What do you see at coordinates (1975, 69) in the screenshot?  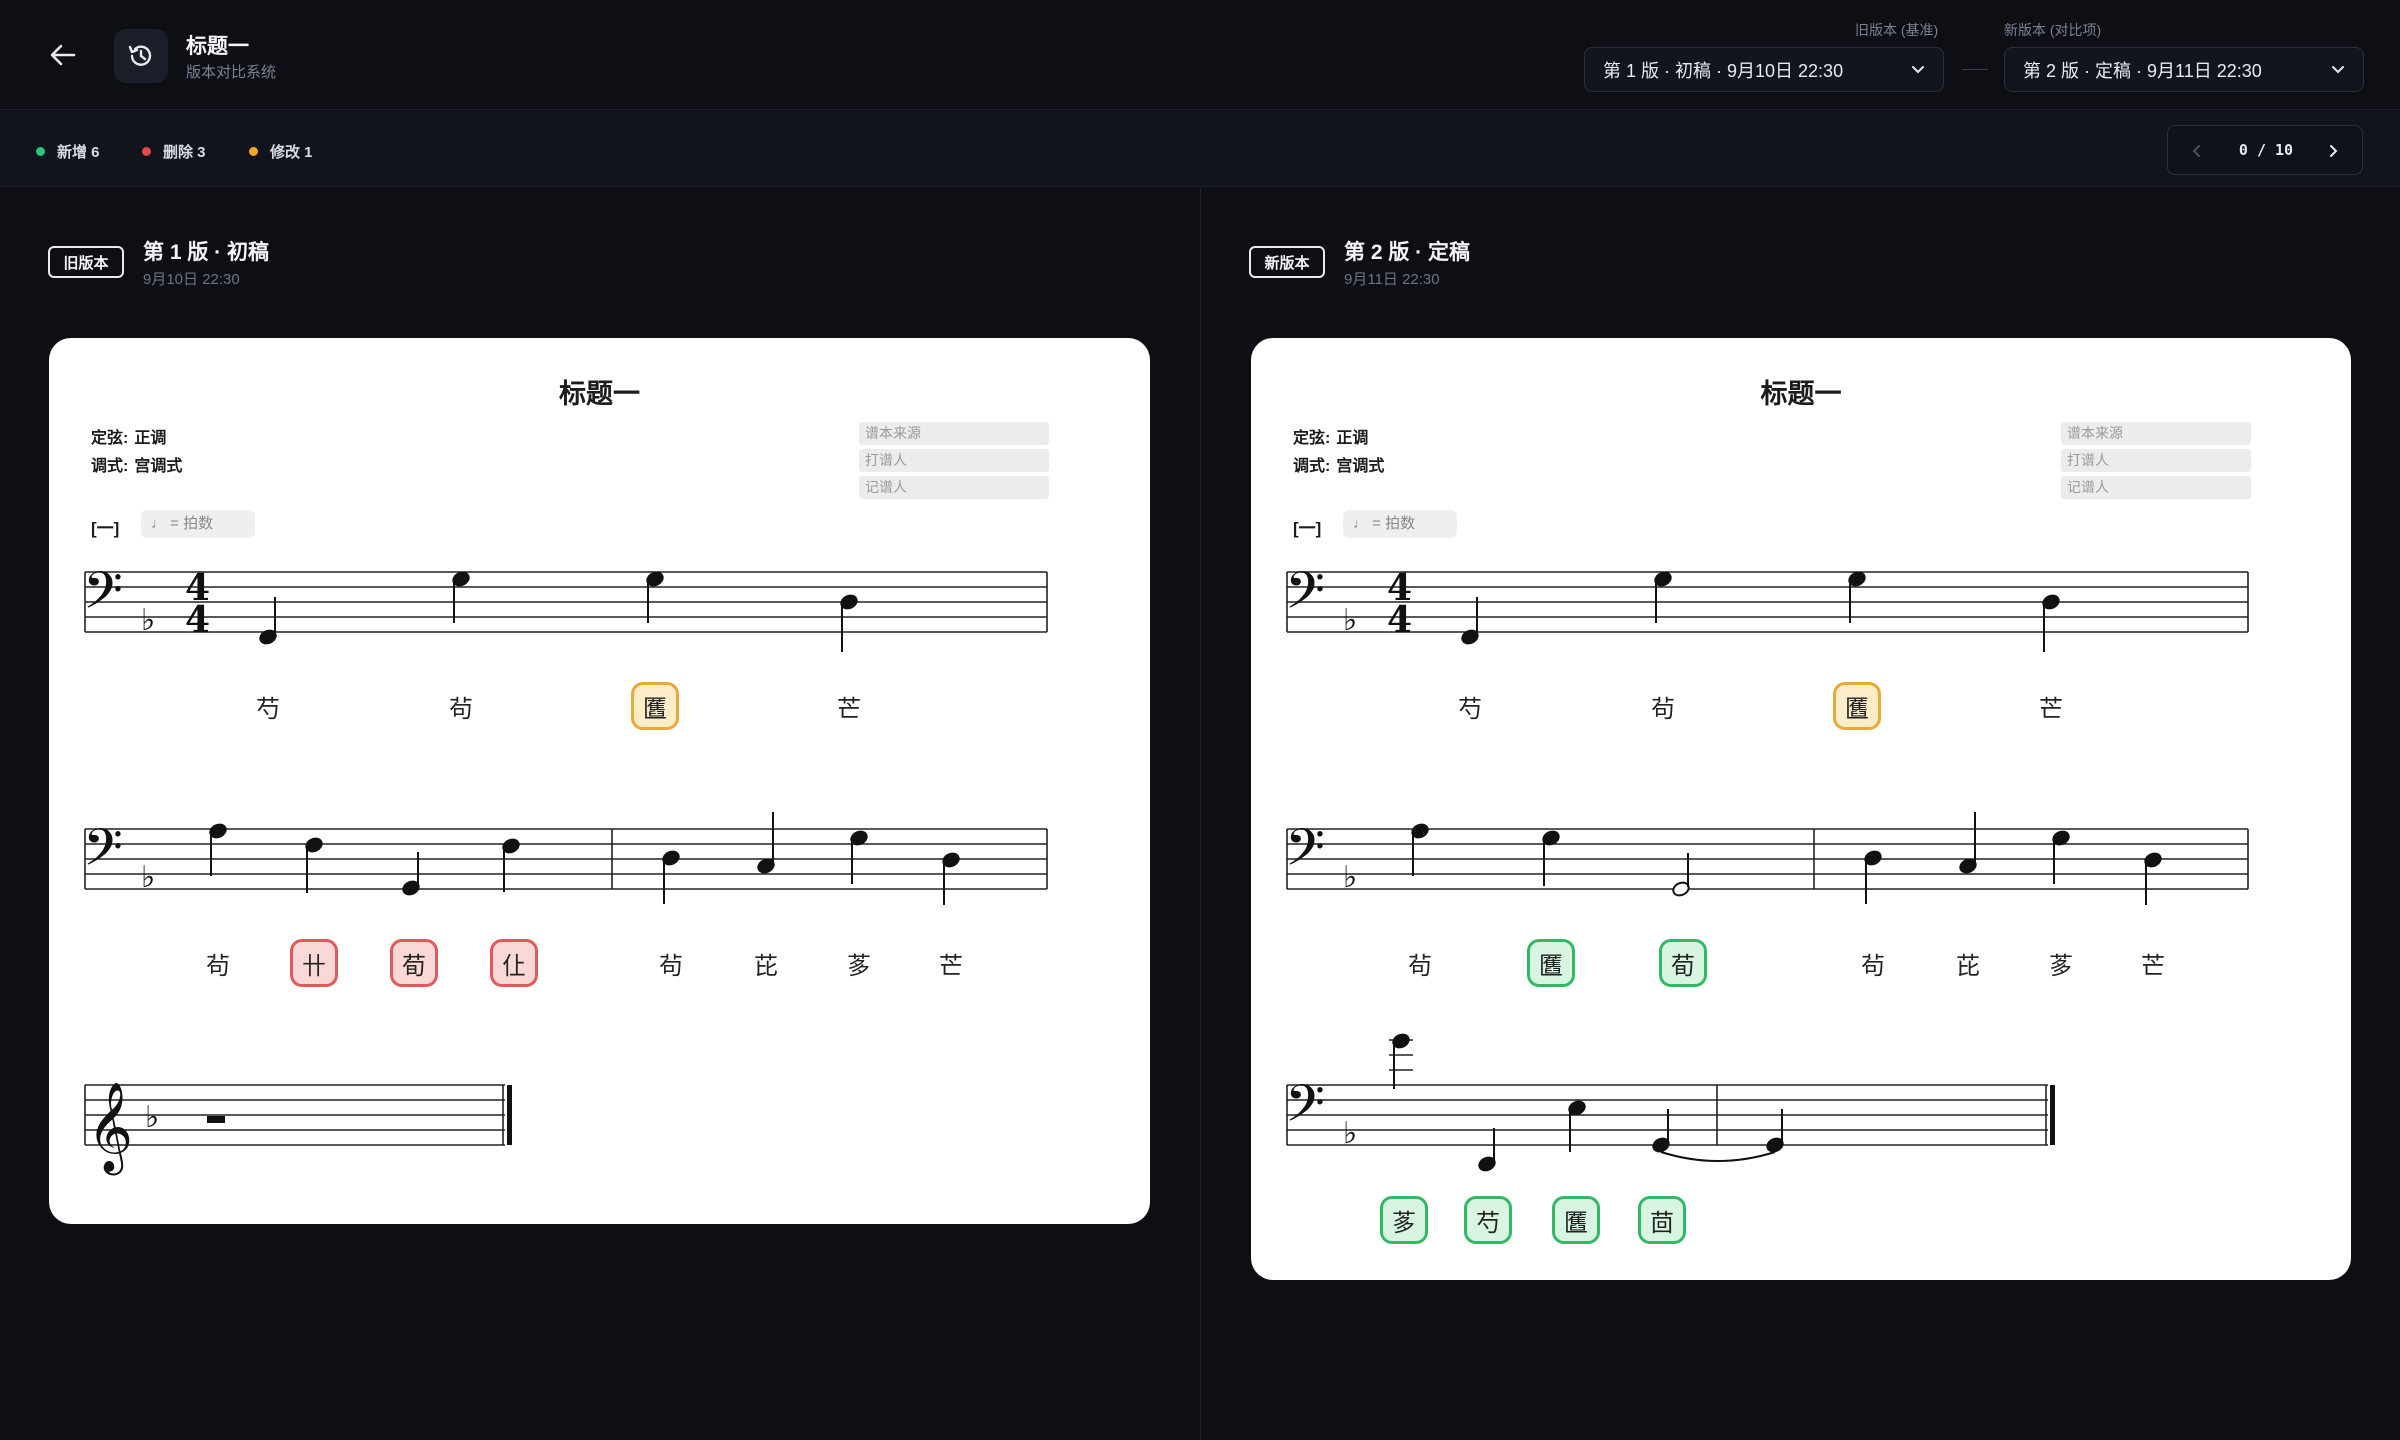 I see `select-separator` at bounding box center [1975, 69].